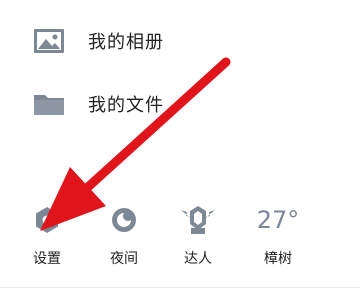 Image resolution: width=360 pixels, height=290 pixels. I want to click on night-mode-button: 夜间, so click(124, 236).